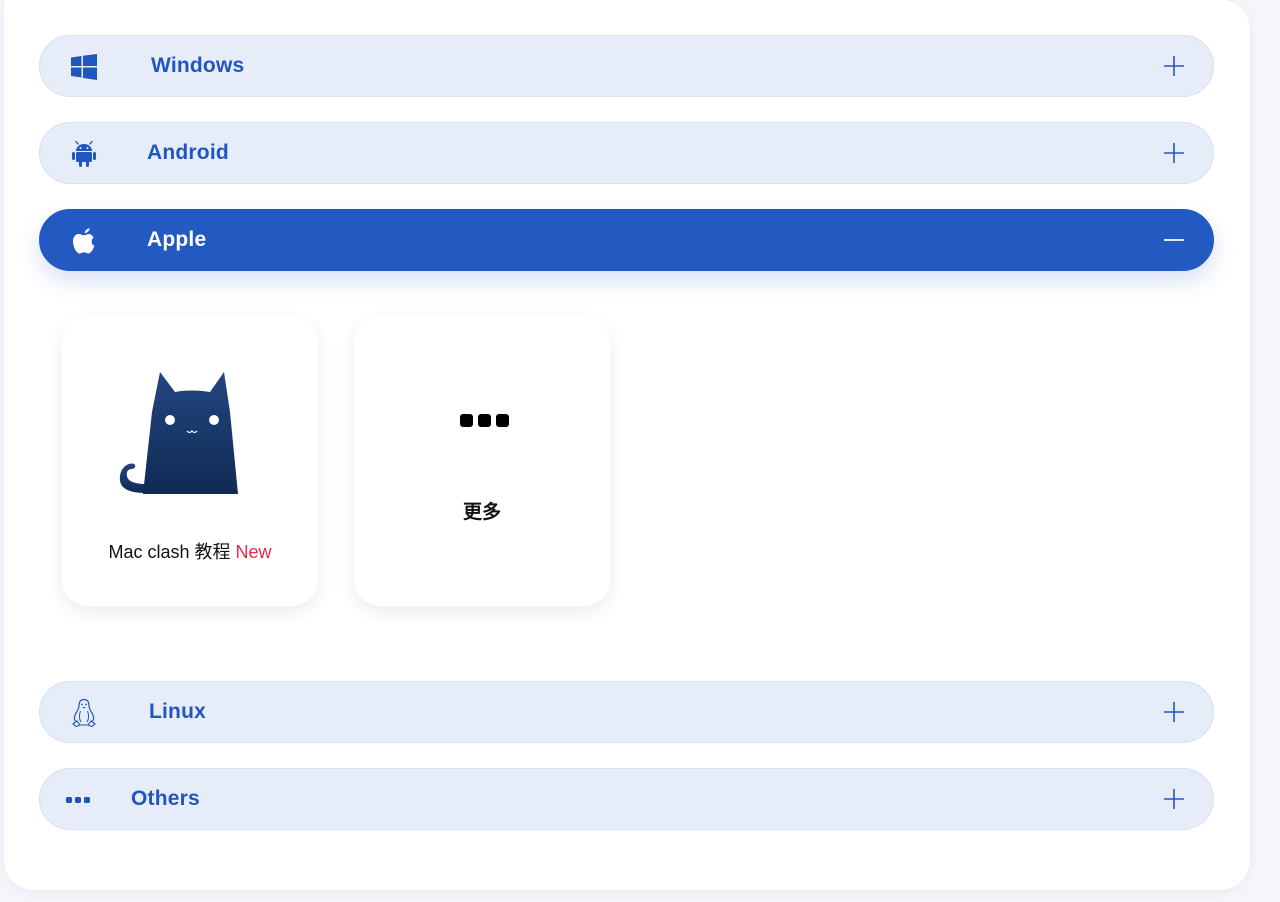 This screenshot has height=902, width=1280. I want to click on accordion-others: Others, so click(626, 799).